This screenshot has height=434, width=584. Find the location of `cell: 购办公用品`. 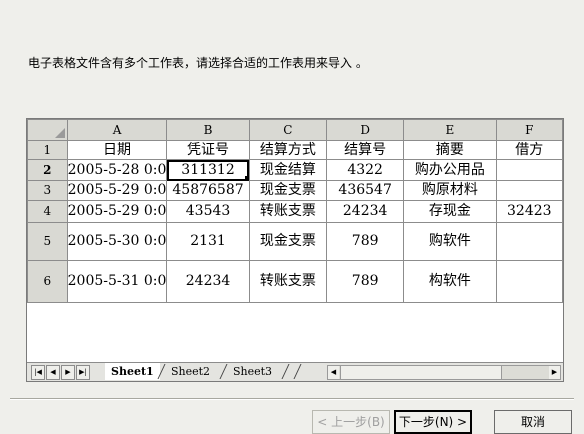

cell: 购办公用品 is located at coordinates (450, 170).